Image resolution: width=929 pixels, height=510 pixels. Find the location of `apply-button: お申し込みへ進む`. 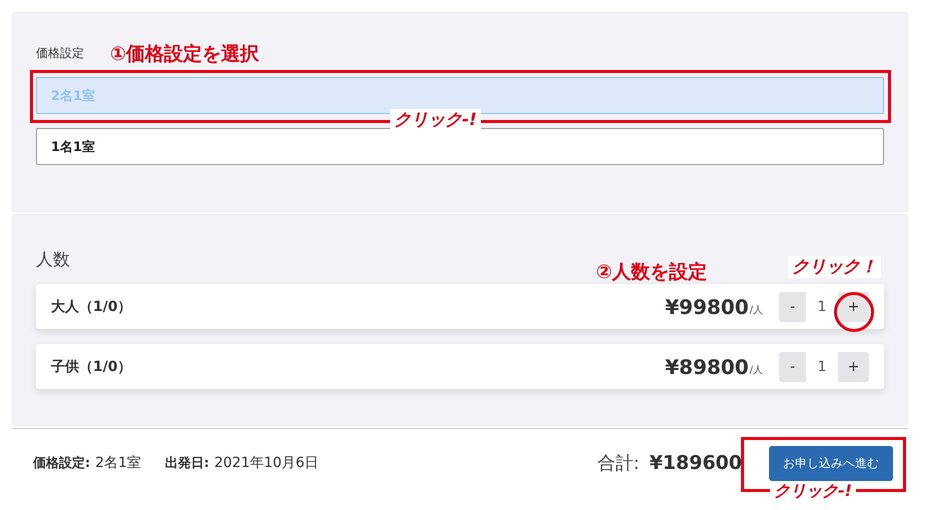

apply-button: お申し込みへ進む is located at coordinates (831, 463).